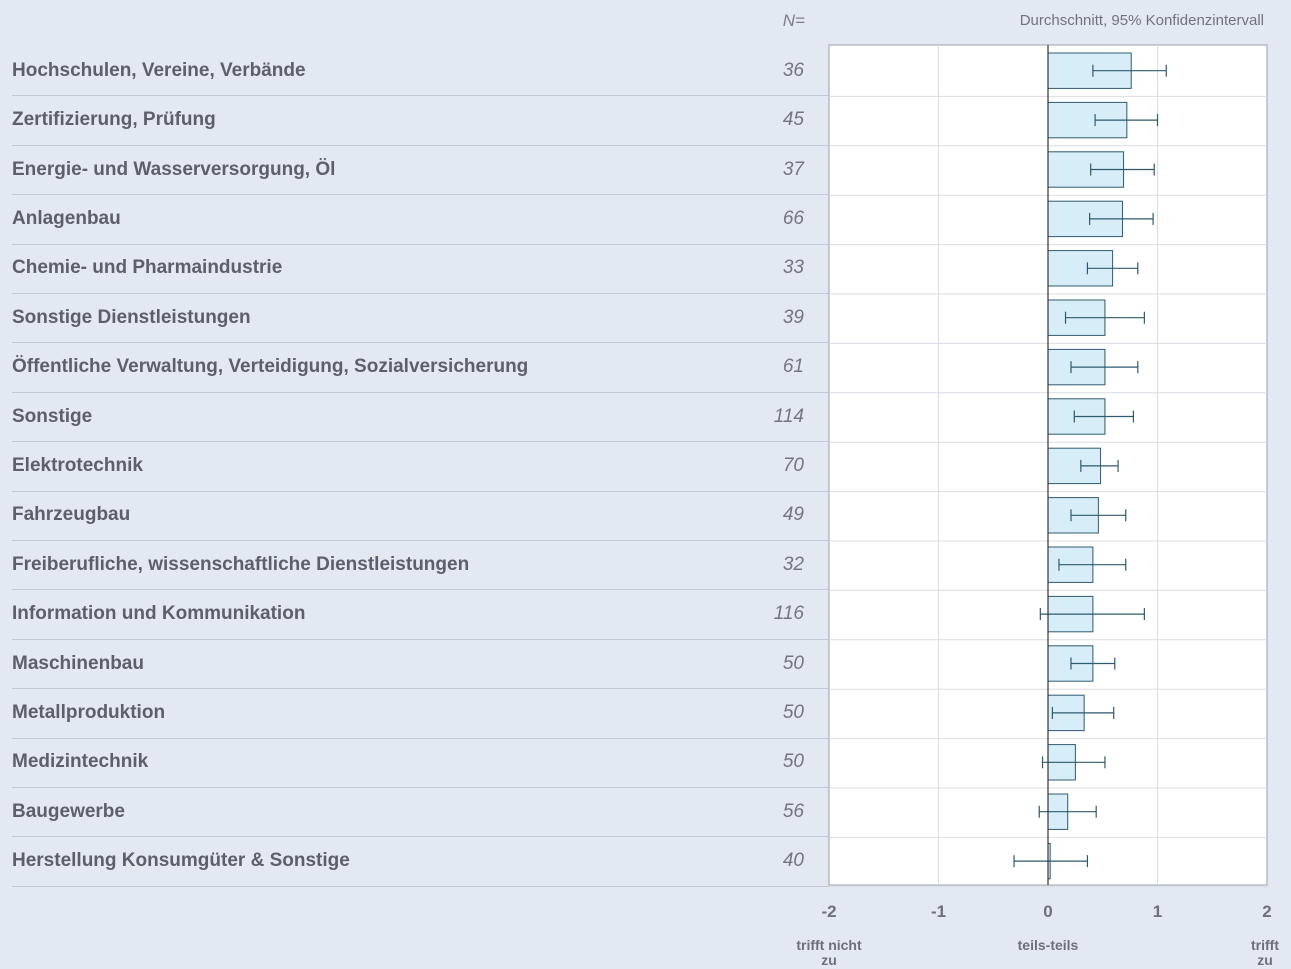  What do you see at coordinates (1048, 911) in the screenshot?
I see `x-tick-label: 0` at bounding box center [1048, 911].